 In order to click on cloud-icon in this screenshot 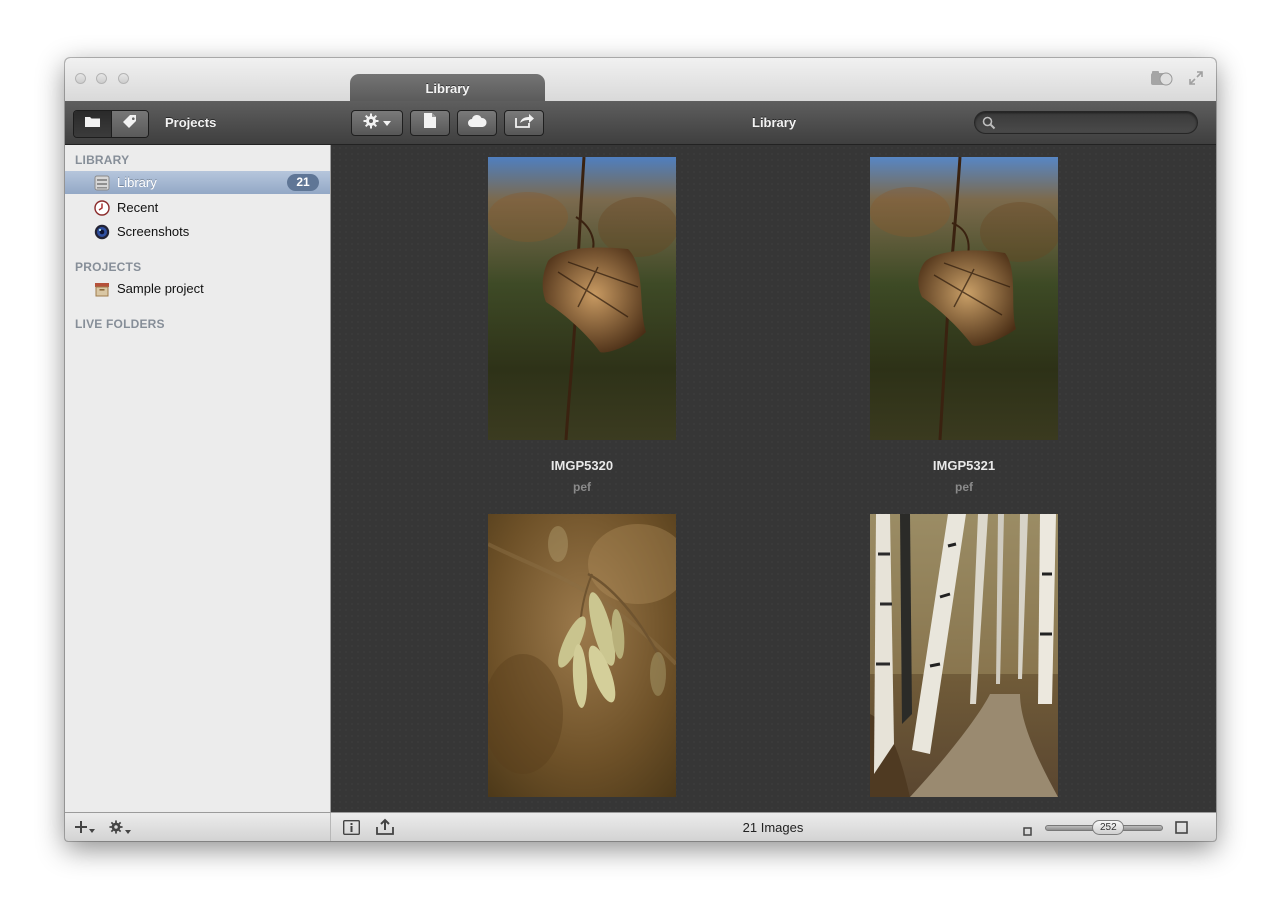, I will do `click(477, 123)`.